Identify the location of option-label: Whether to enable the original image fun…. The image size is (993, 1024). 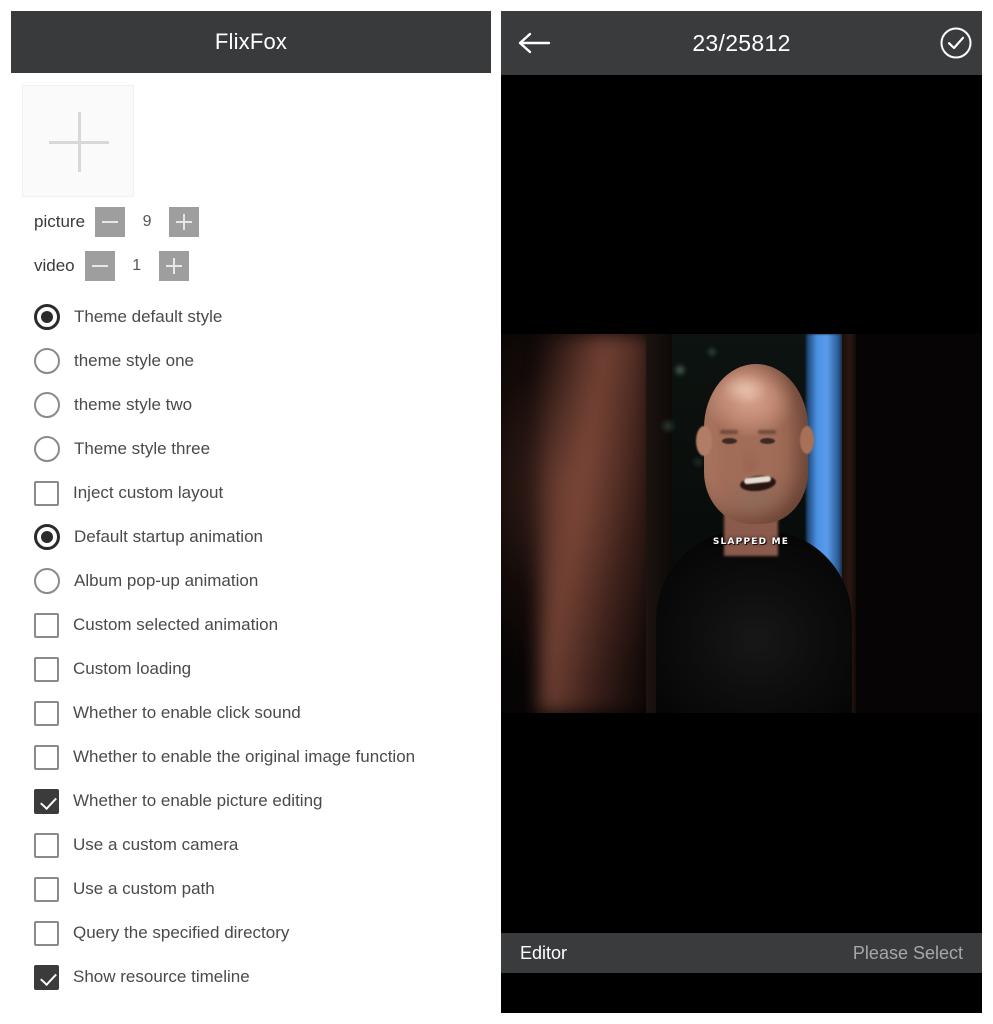
(244, 756).